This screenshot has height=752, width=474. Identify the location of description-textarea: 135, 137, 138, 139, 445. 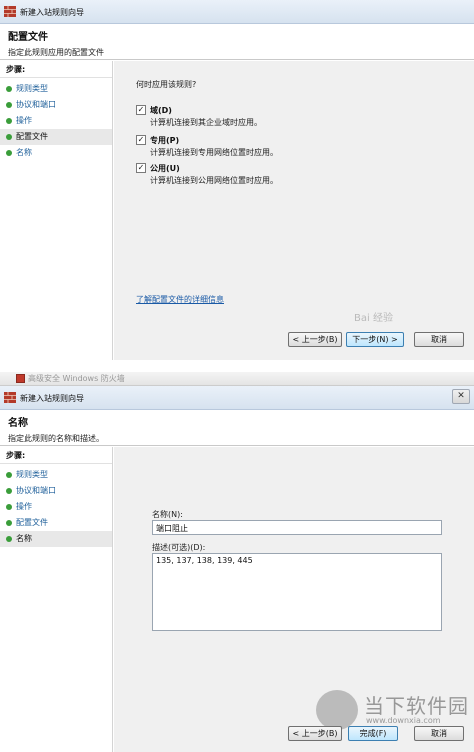
(297, 592).